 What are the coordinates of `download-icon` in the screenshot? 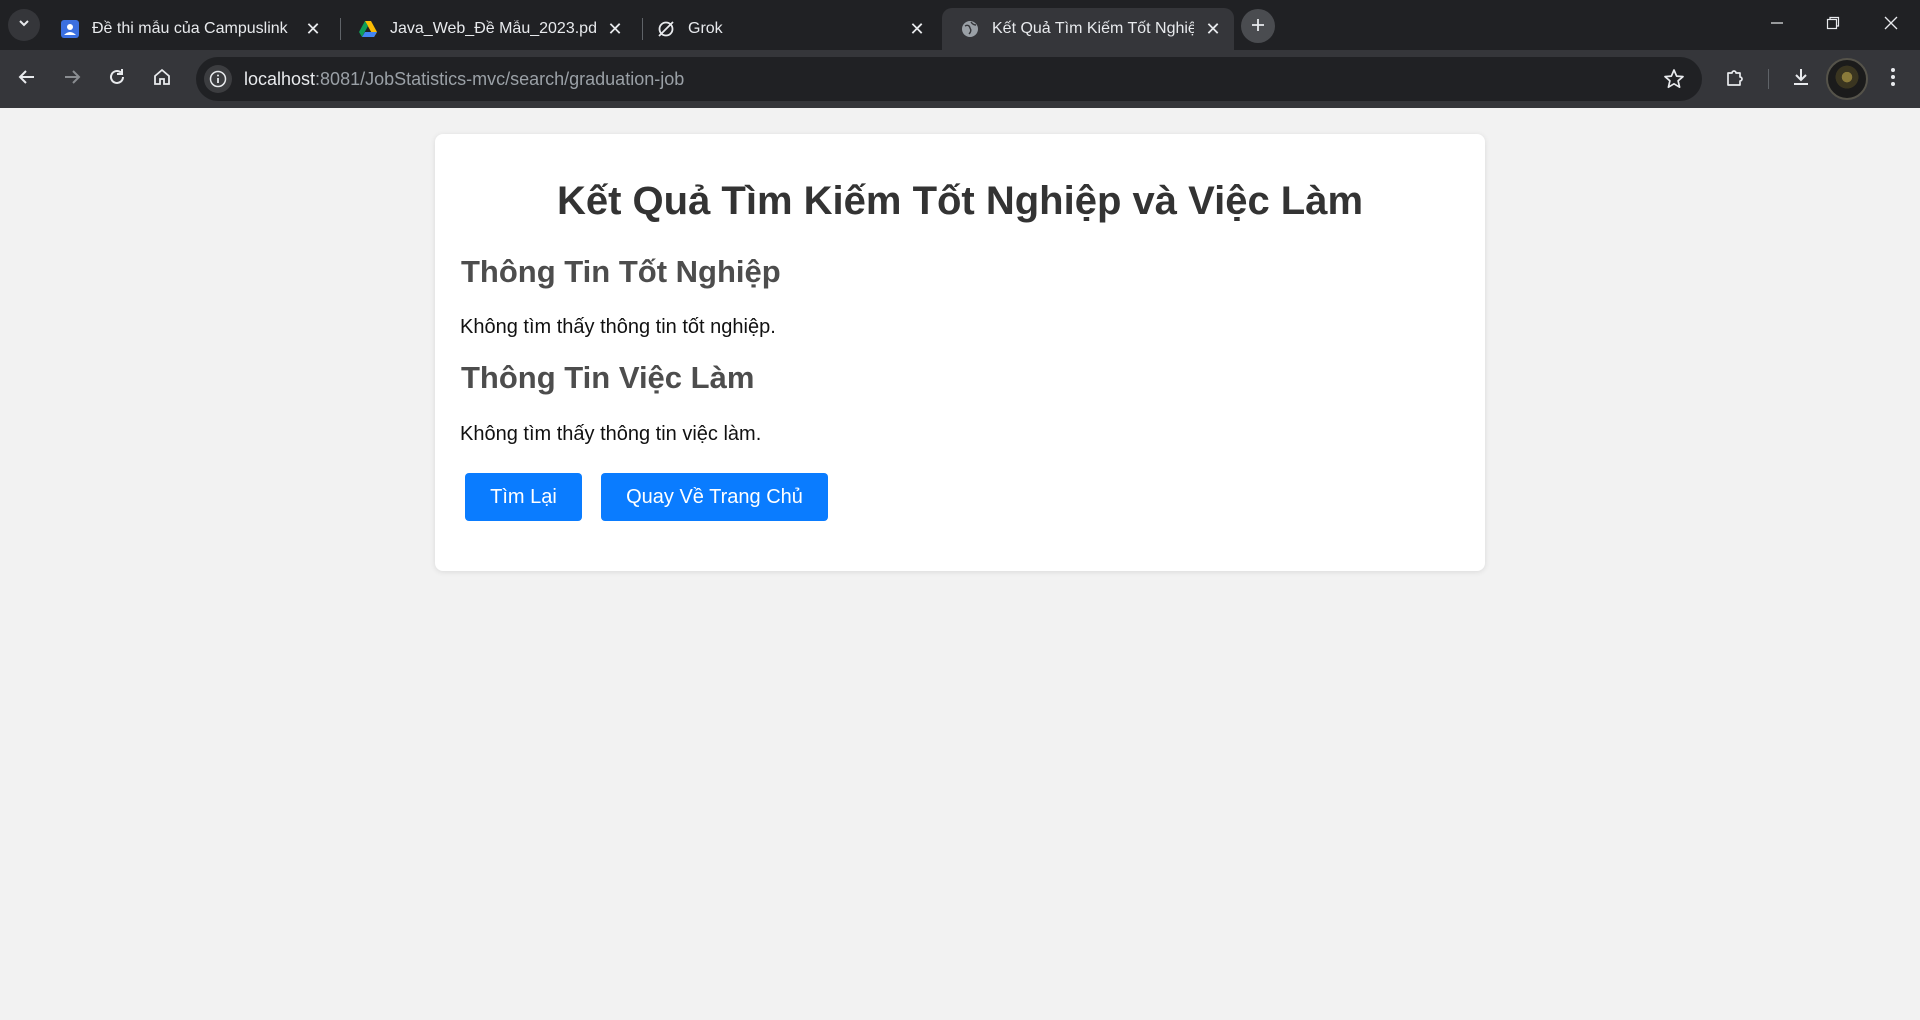 It's located at (1801, 79).